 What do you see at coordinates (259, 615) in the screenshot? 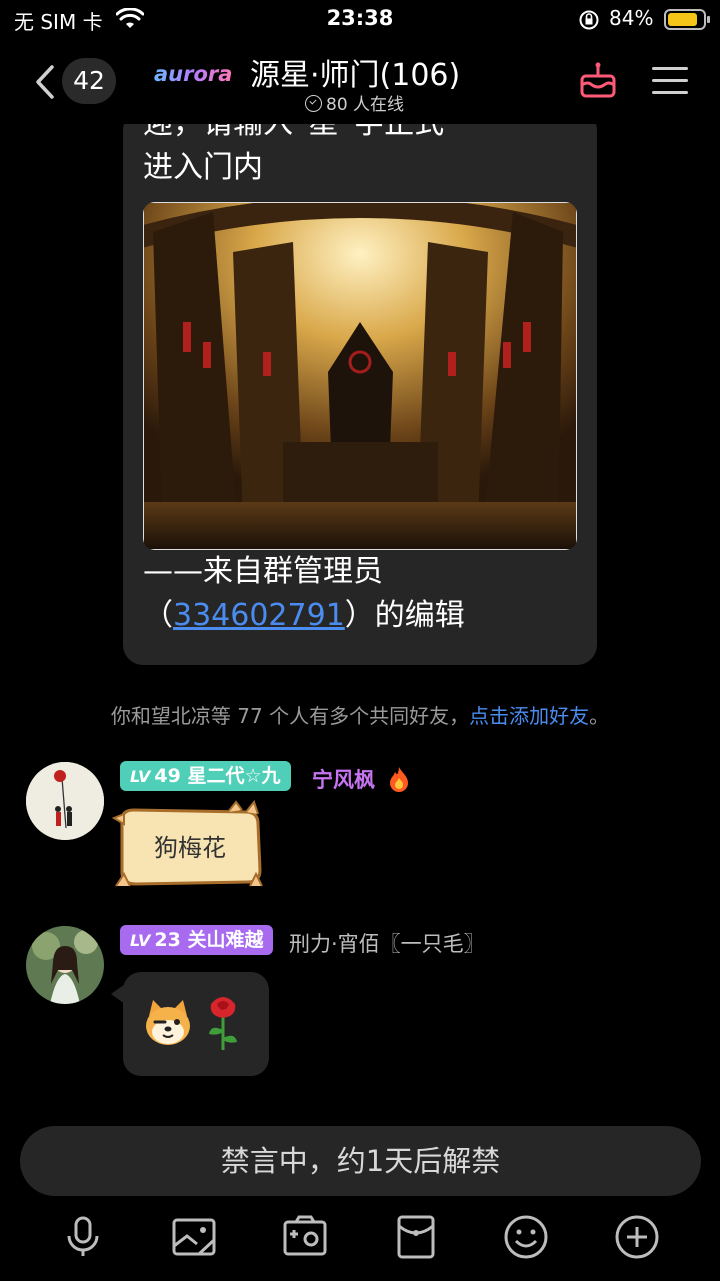
I see `admin-qq-link: 334602791` at bounding box center [259, 615].